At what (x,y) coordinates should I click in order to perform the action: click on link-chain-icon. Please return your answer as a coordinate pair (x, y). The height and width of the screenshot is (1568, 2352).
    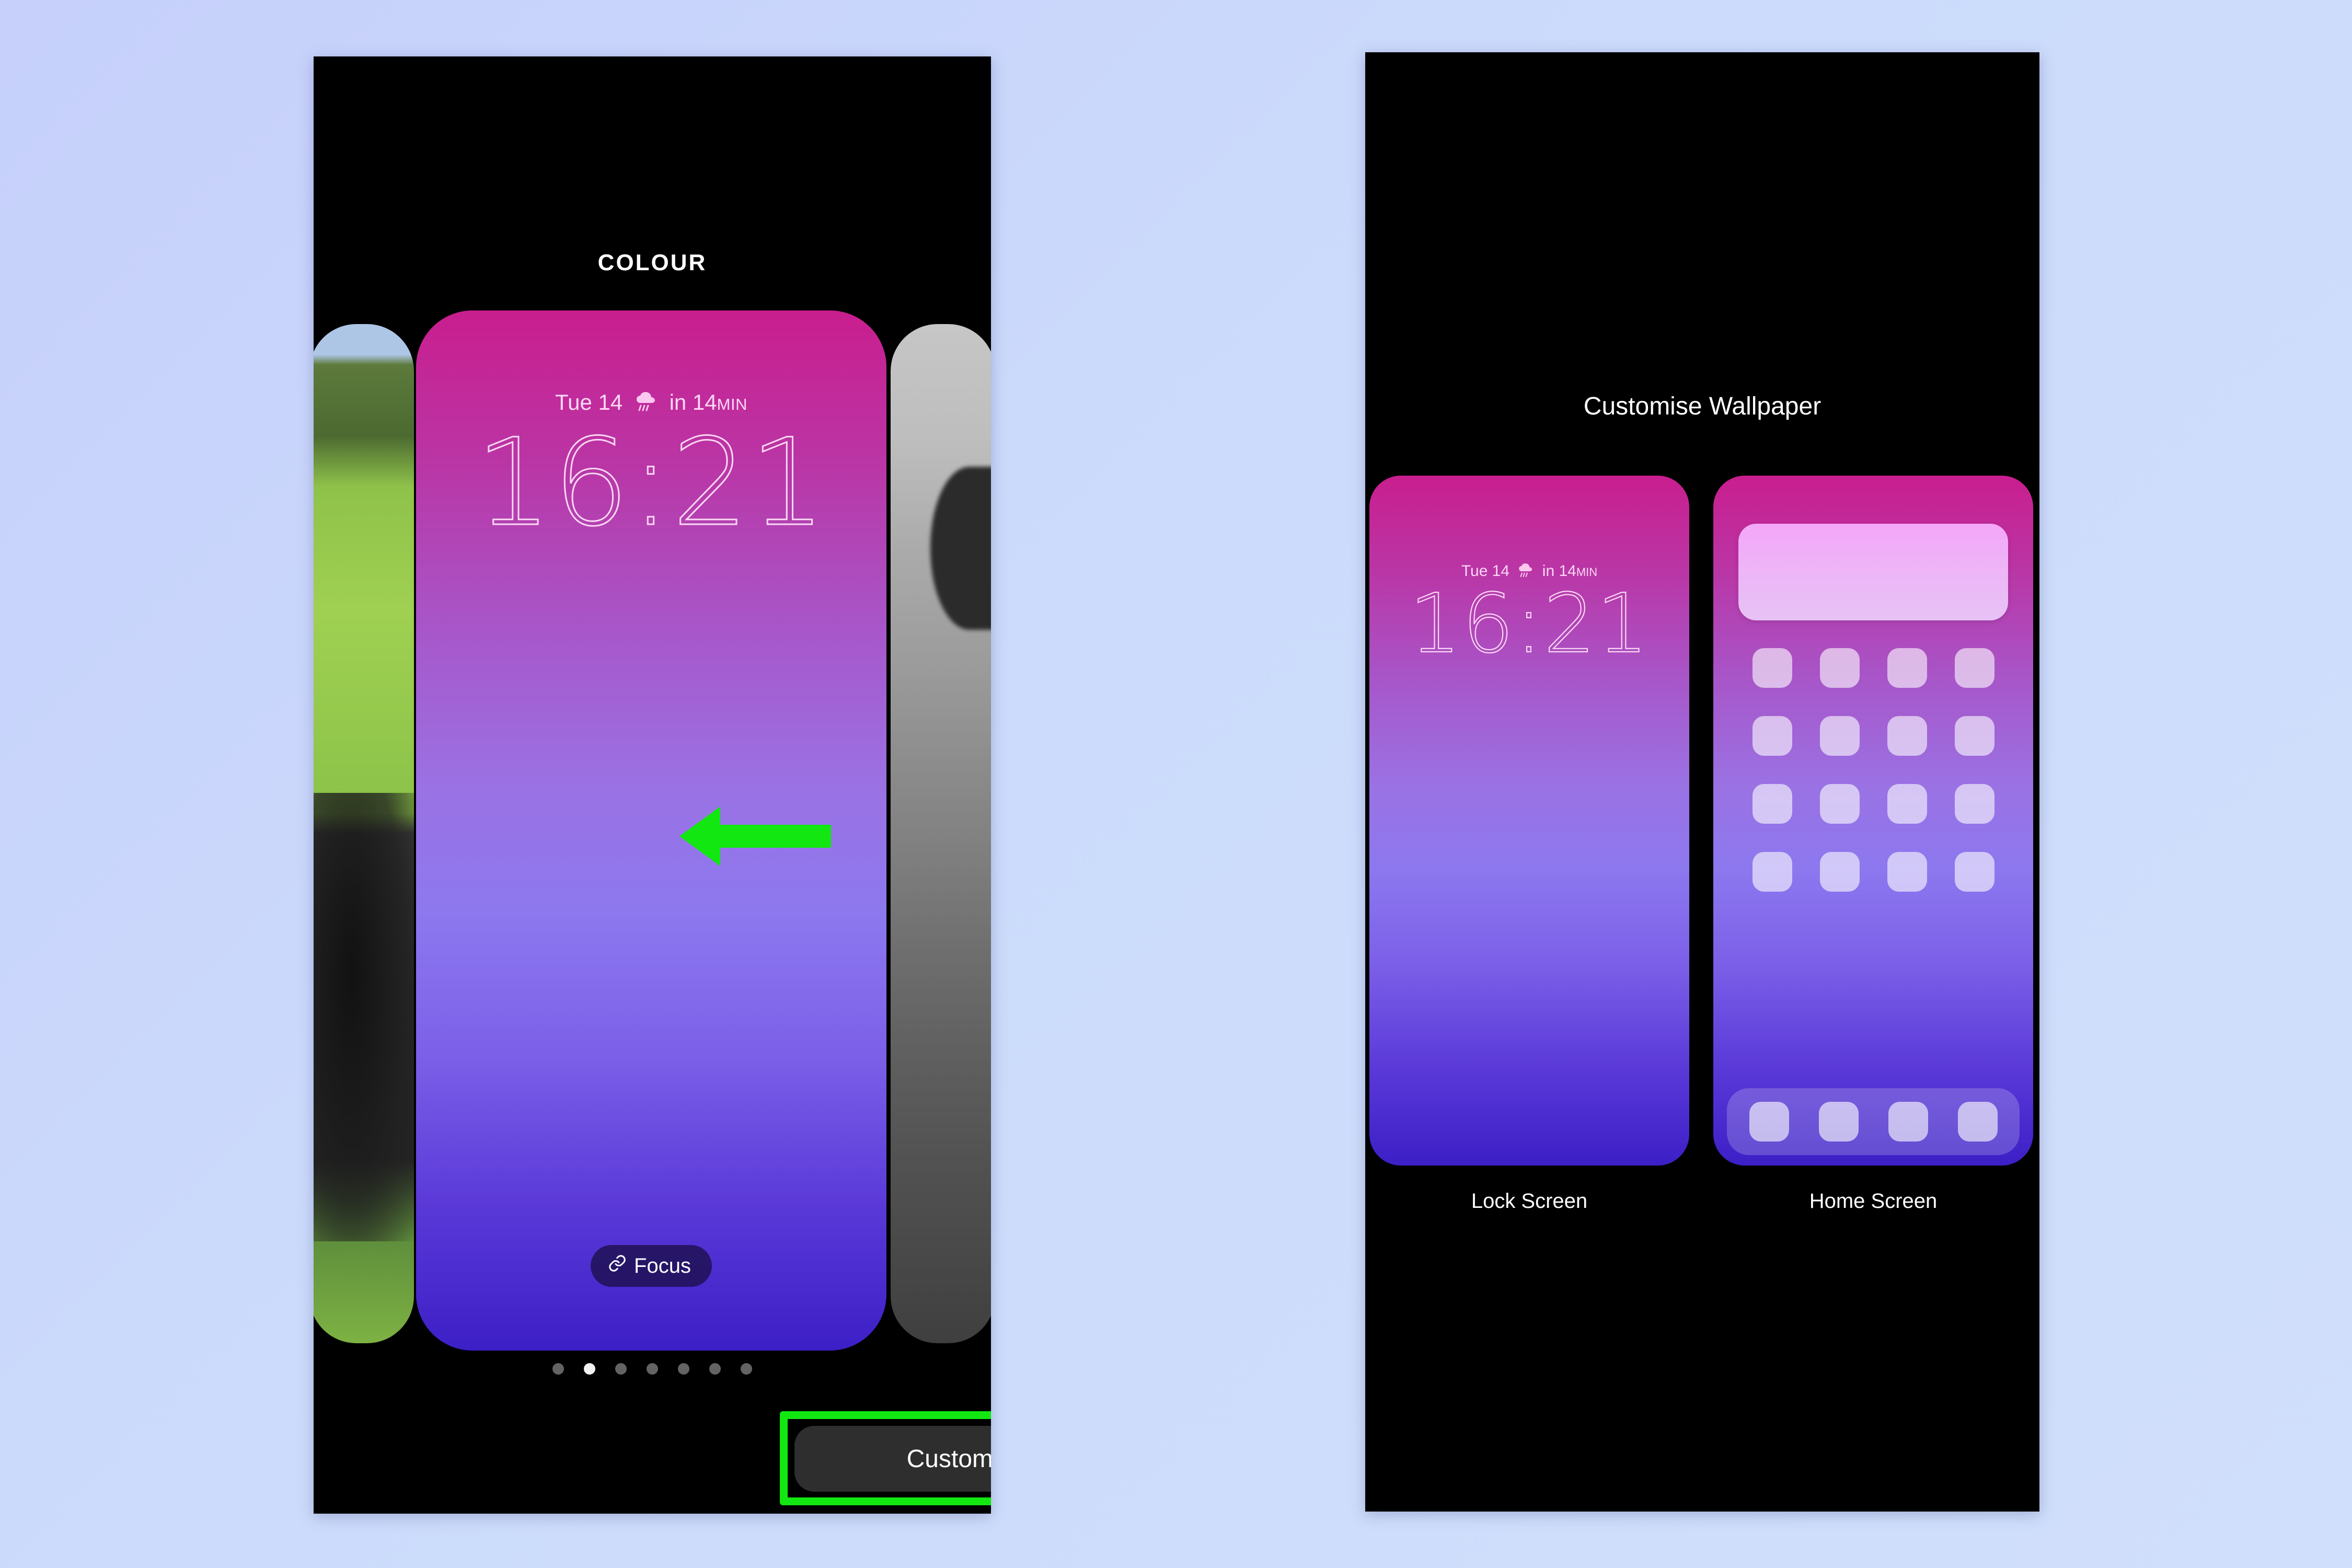
    Looking at the image, I should click on (617, 1266).